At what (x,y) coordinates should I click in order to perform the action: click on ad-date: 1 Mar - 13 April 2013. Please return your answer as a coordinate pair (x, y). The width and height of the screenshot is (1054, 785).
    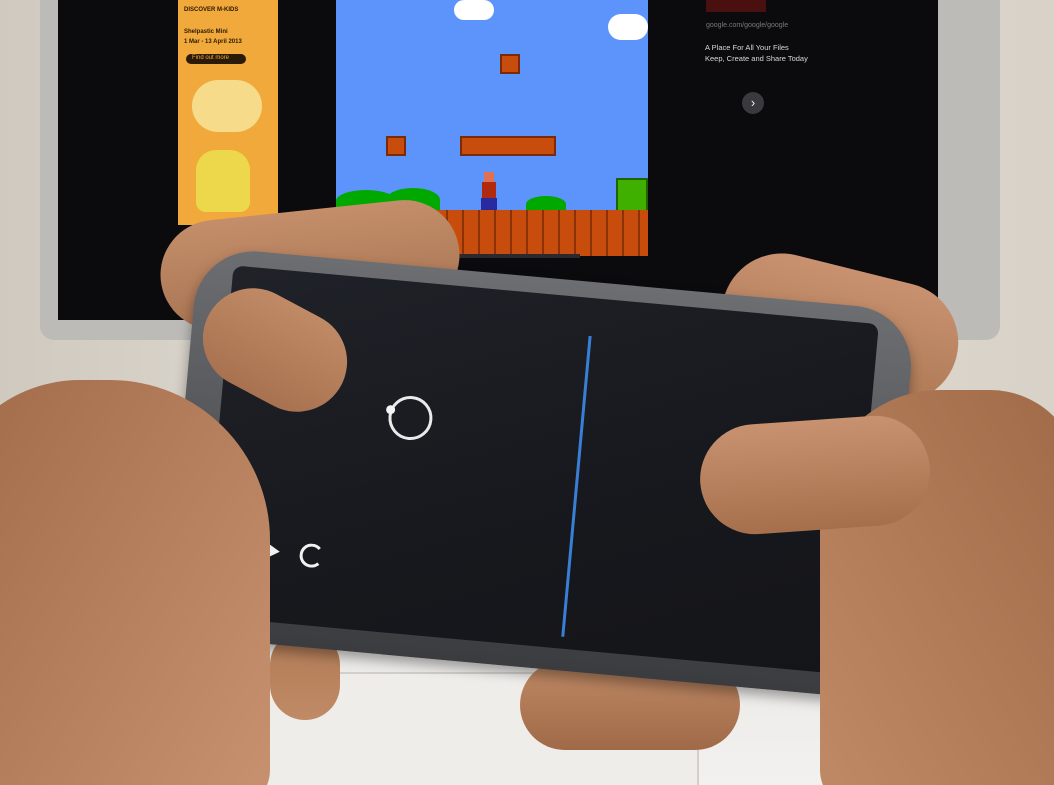
    Looking at the image, I should click on (213, 42).